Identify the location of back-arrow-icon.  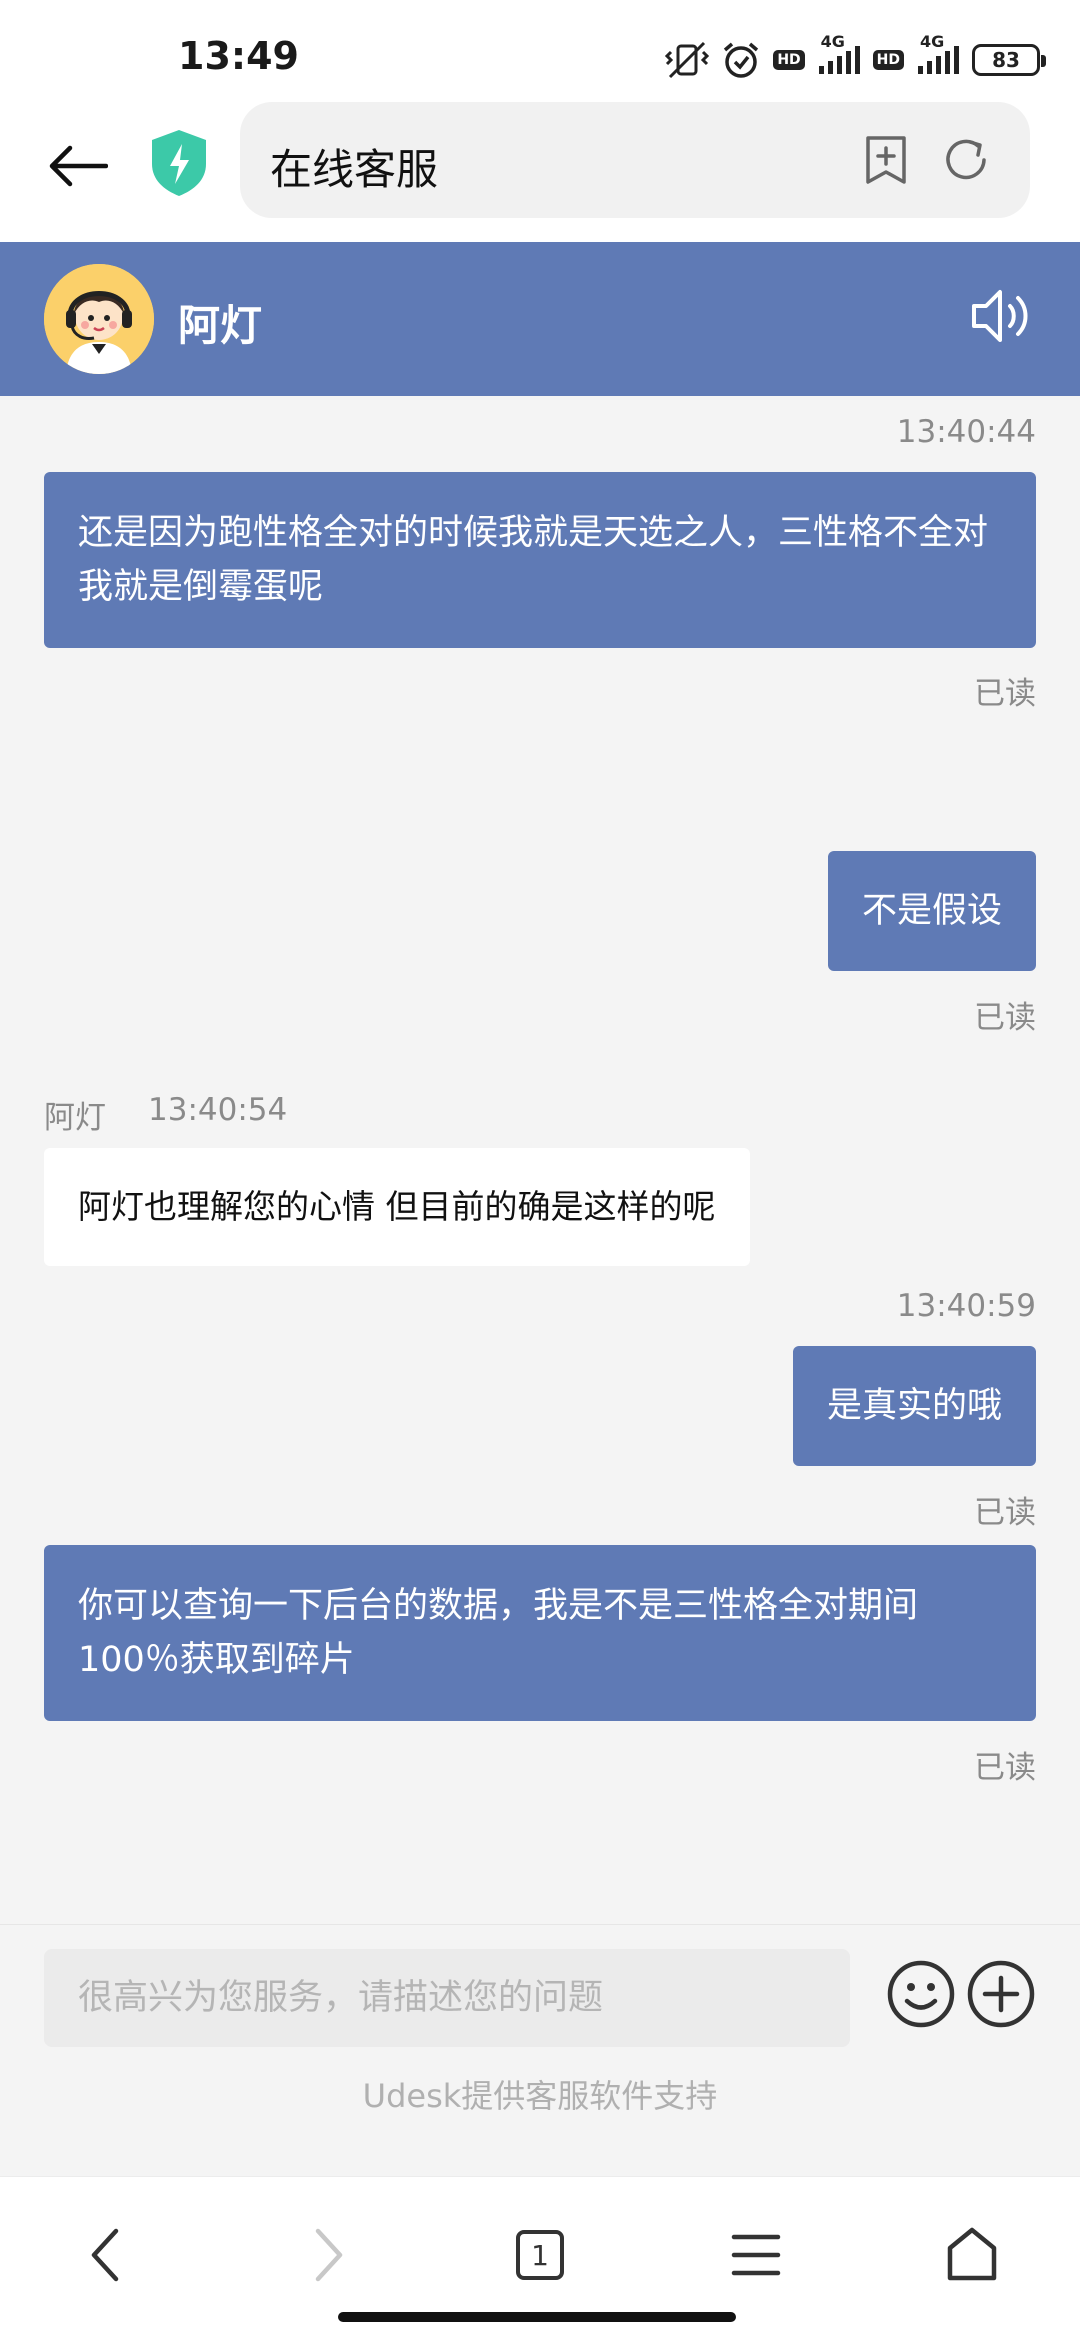
(78, 166).